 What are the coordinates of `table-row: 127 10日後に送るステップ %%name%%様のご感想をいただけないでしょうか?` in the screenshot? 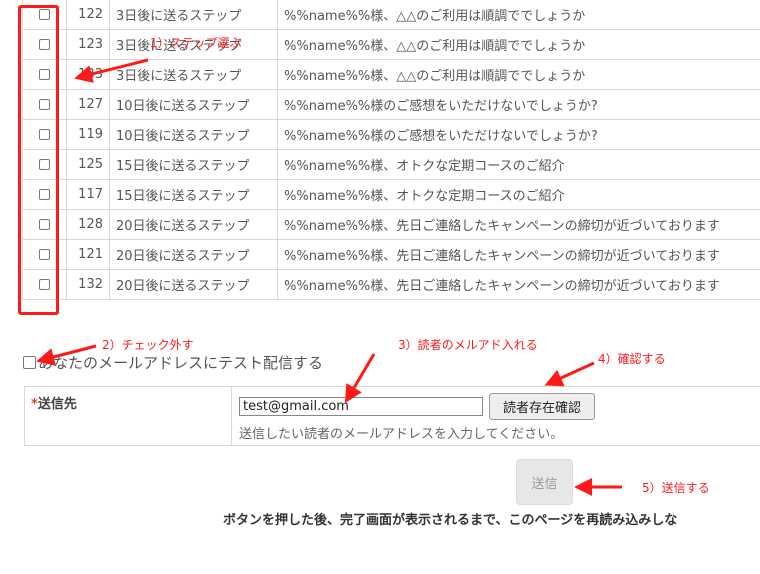 It's located at (391, 104).